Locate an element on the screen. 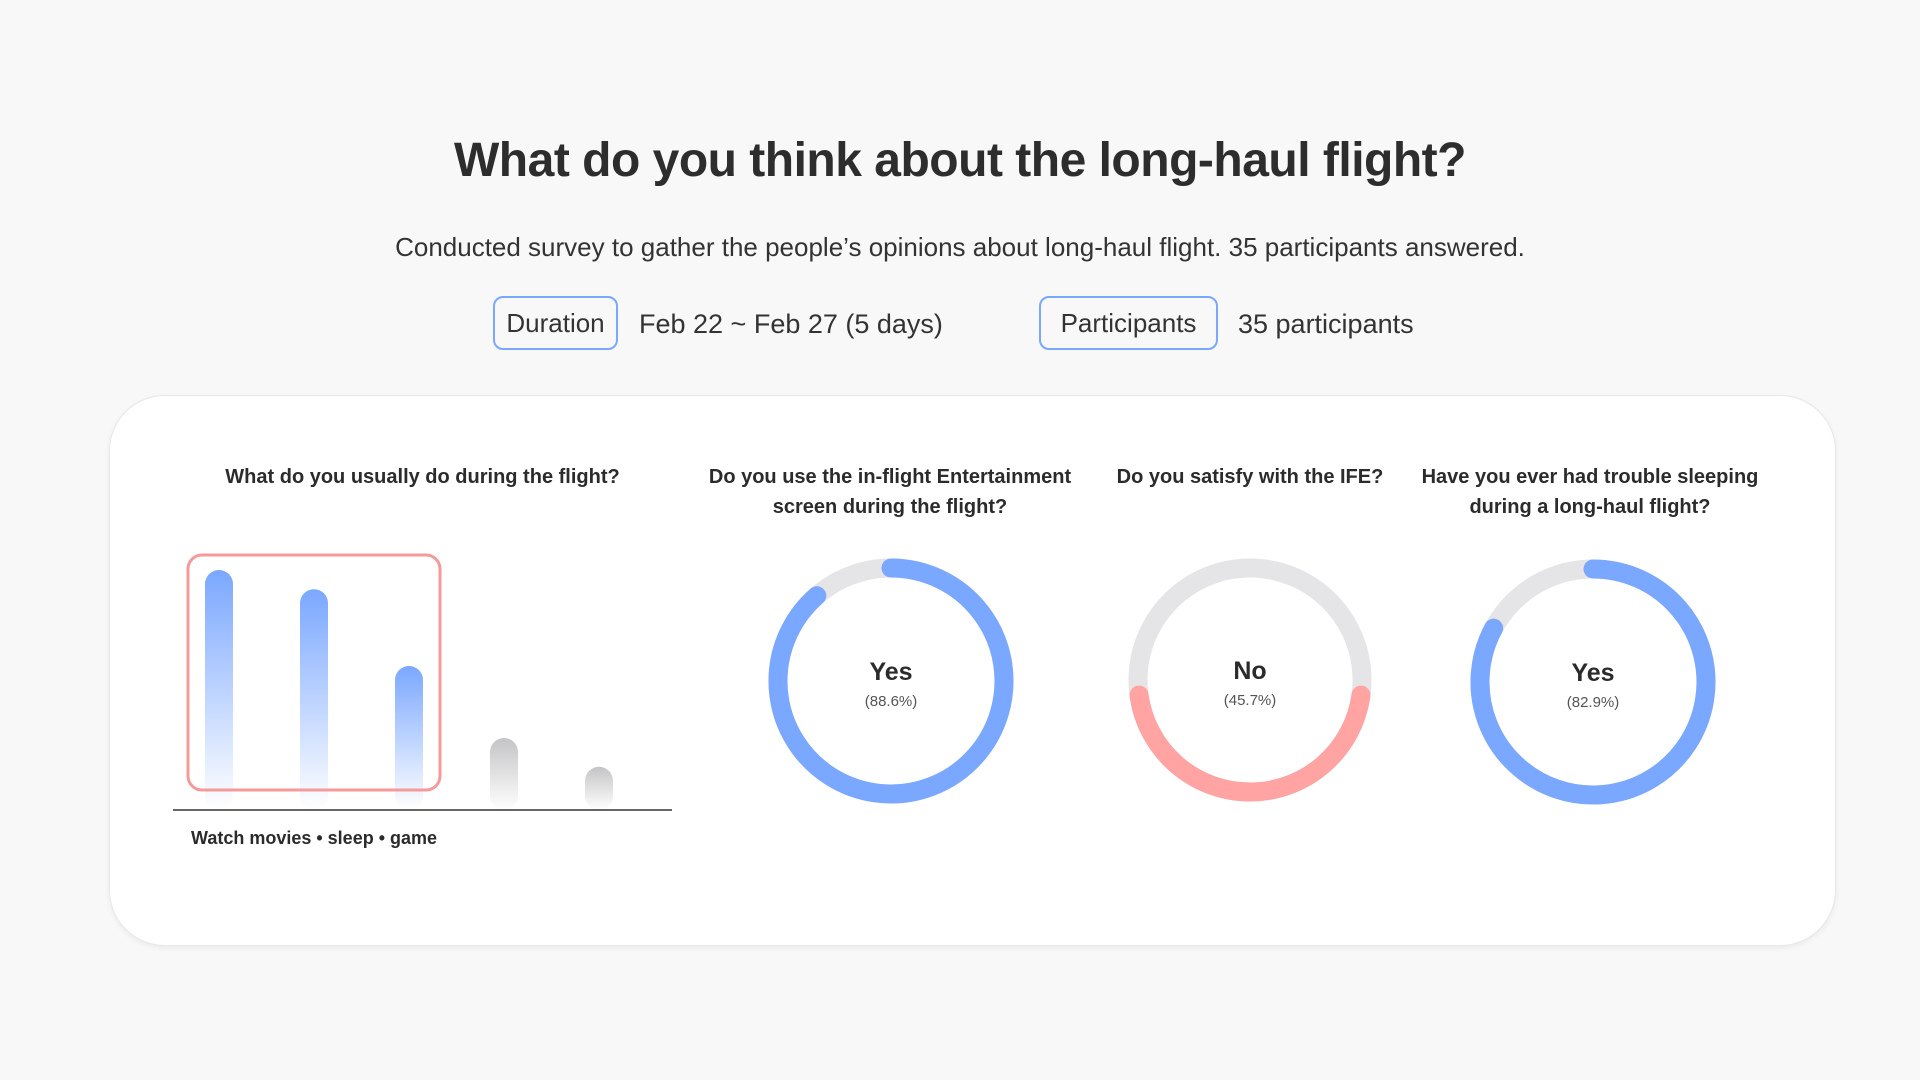 The height and width of the screenshot is (1080, 1920). q3-title: Do you satisfy with the IFE? is located at coordinates (1250, 477).